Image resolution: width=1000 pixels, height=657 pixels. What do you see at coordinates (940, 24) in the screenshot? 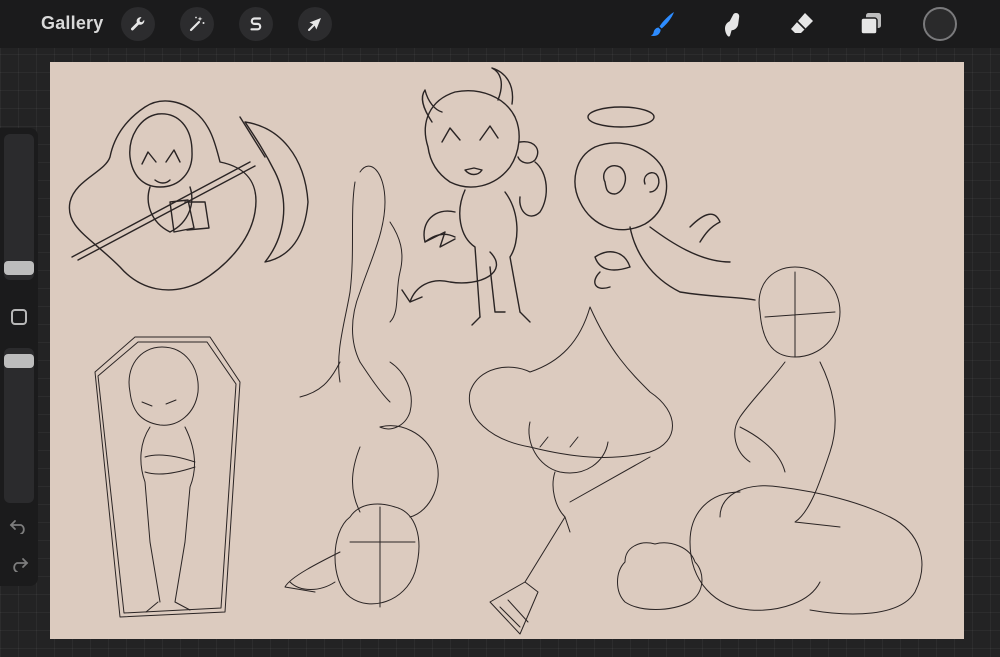
I see `color-picker-button` at bounding box center [940, 24].